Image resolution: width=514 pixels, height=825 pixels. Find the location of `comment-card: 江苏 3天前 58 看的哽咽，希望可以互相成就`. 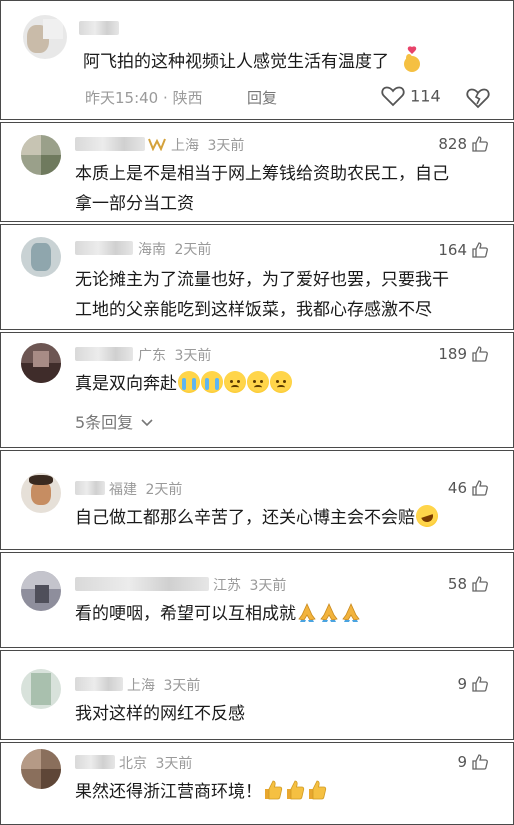

comment-card: 江苏 3天前 58 看的哽咽，希望可以互相成就 is located at coordinates (257, 600).